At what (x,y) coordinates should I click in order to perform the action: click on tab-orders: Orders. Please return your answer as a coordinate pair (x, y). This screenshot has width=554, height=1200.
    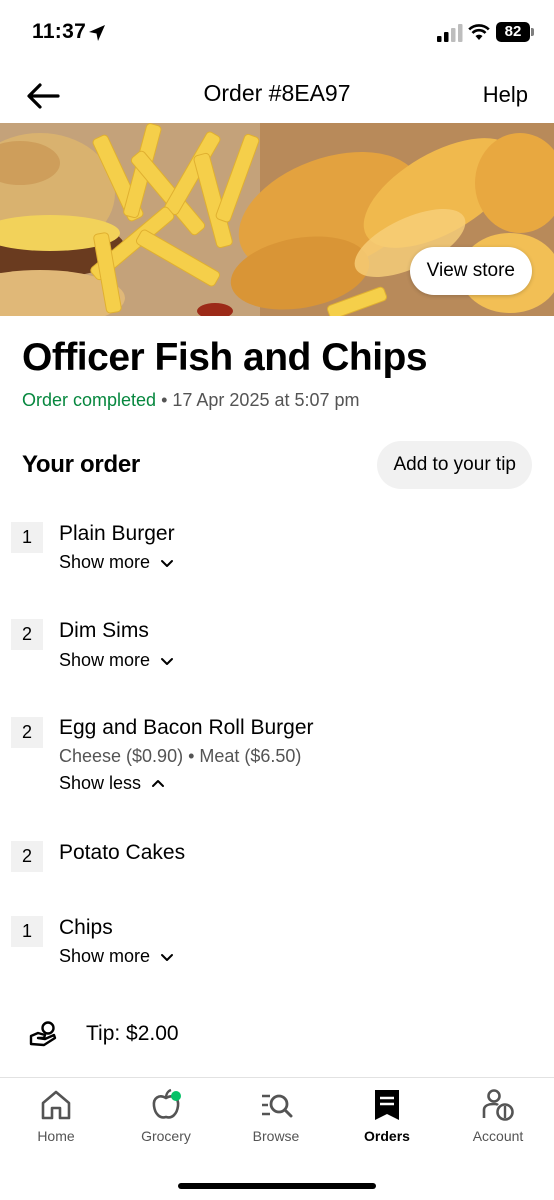
    Looking at the image, I should click on (387, 1116).